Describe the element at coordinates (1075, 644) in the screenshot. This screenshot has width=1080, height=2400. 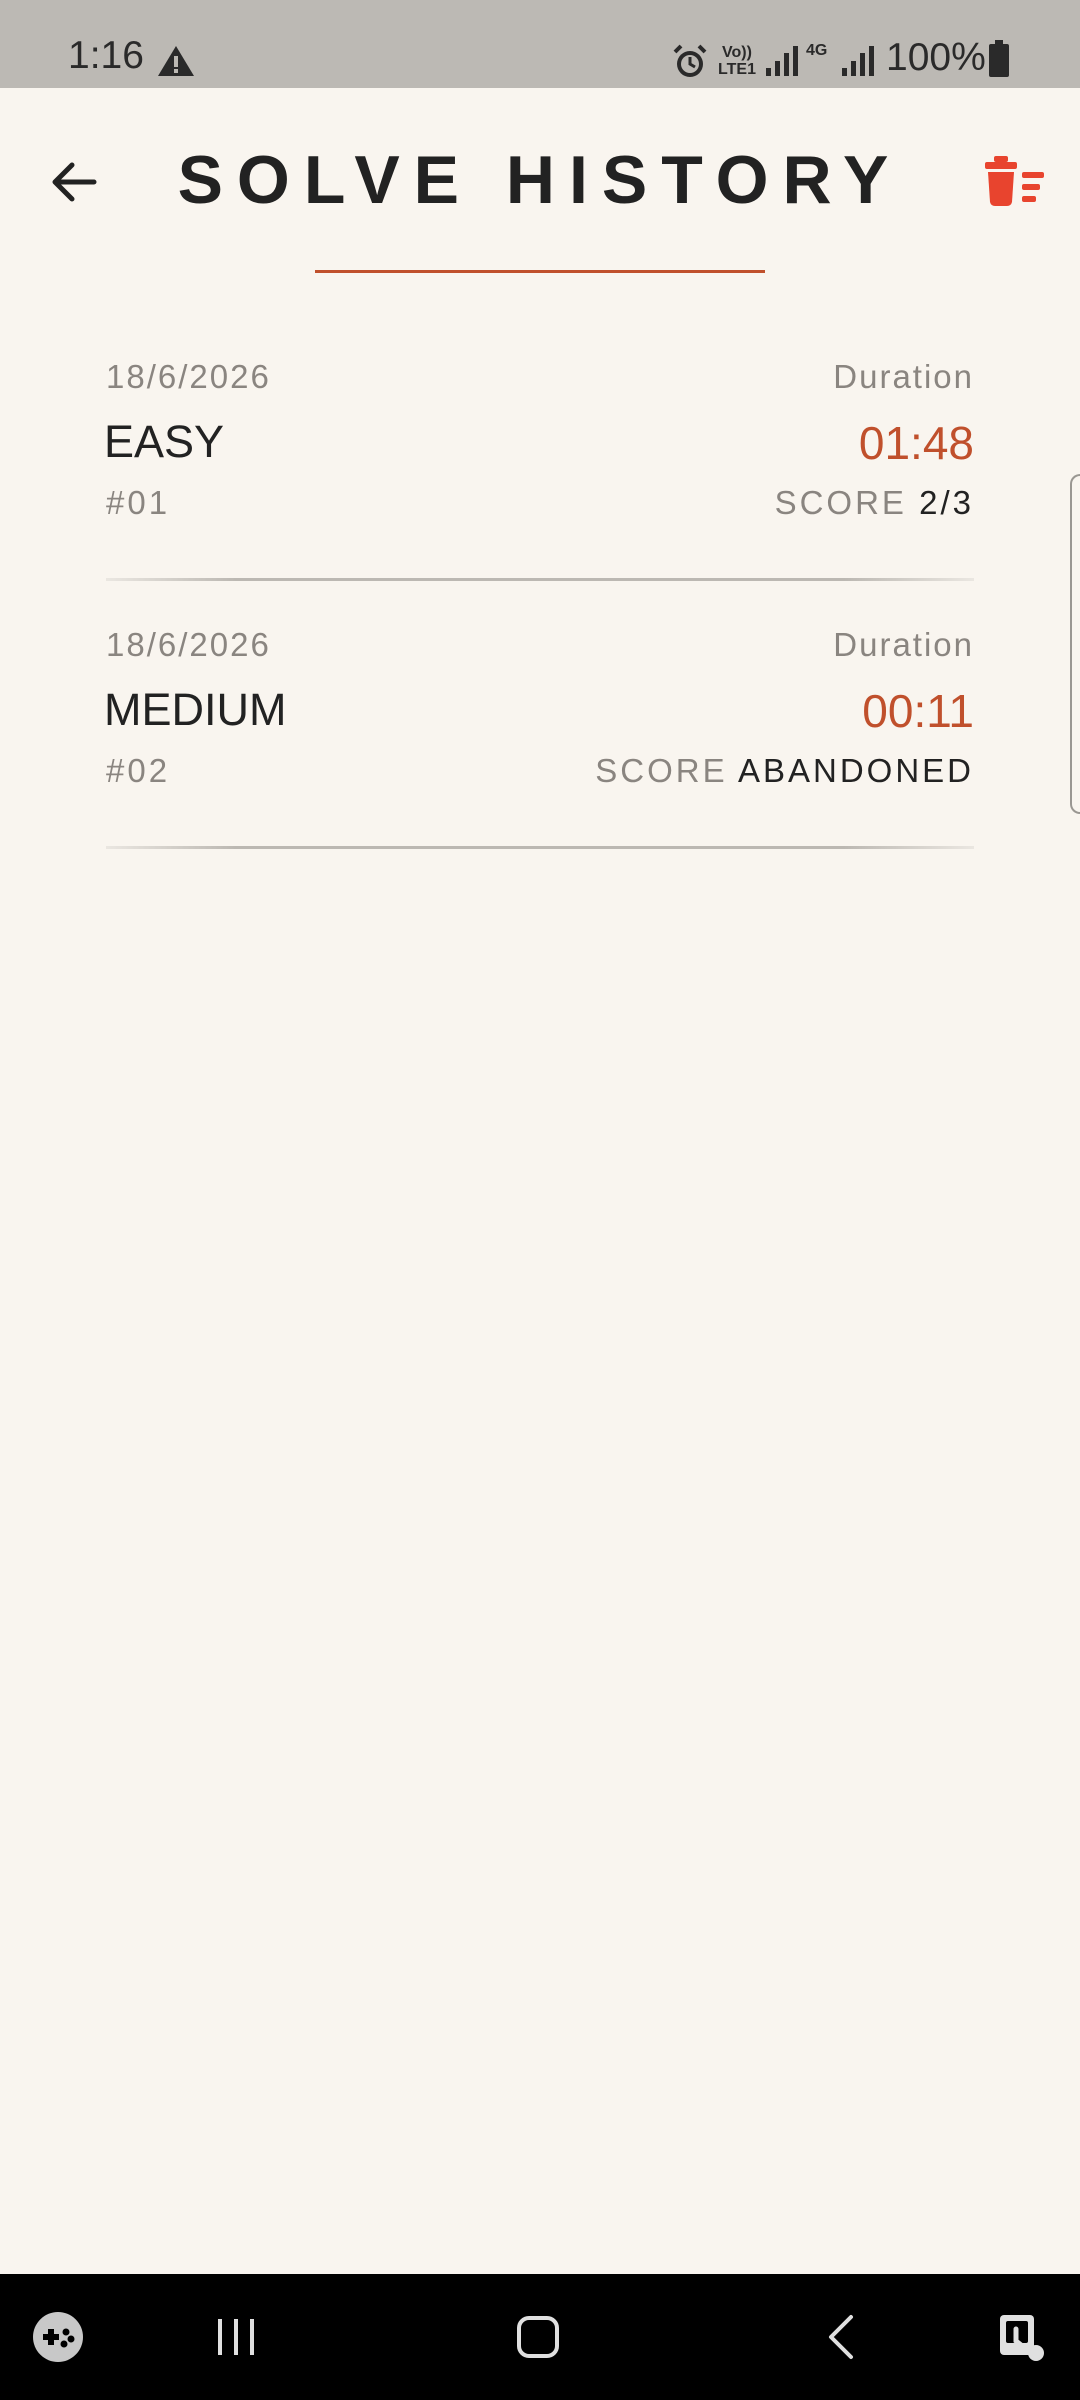
I see `edge-panel-handle` at that location.